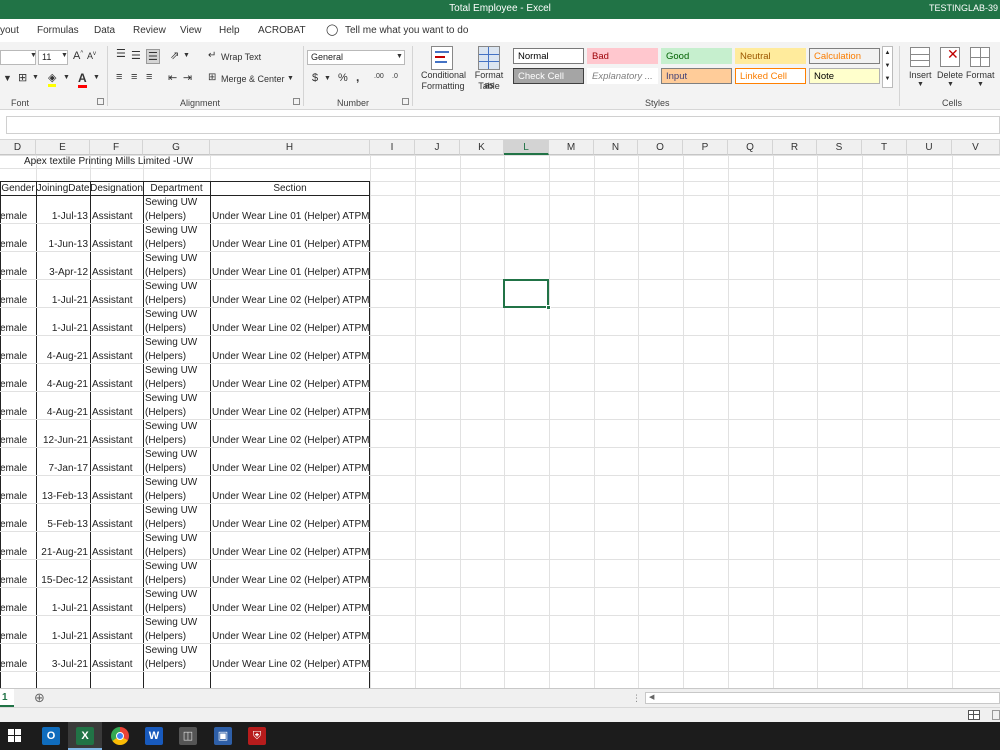 The height and width of the screenshot is (750, 1000). Describe the element at coordinates (62, 244) in the screenshot. I see `cell-joining-date: 1-Jun-13` at that location.